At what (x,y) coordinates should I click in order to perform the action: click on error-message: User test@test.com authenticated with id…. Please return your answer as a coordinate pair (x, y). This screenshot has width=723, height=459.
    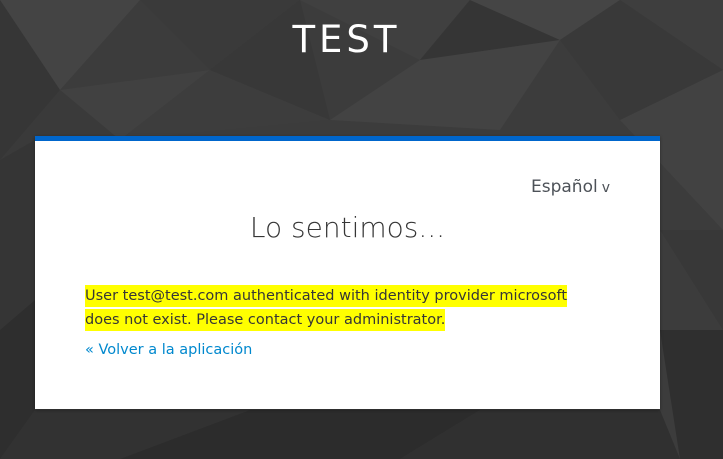
    Looking at the image, I should click on (342, 308).